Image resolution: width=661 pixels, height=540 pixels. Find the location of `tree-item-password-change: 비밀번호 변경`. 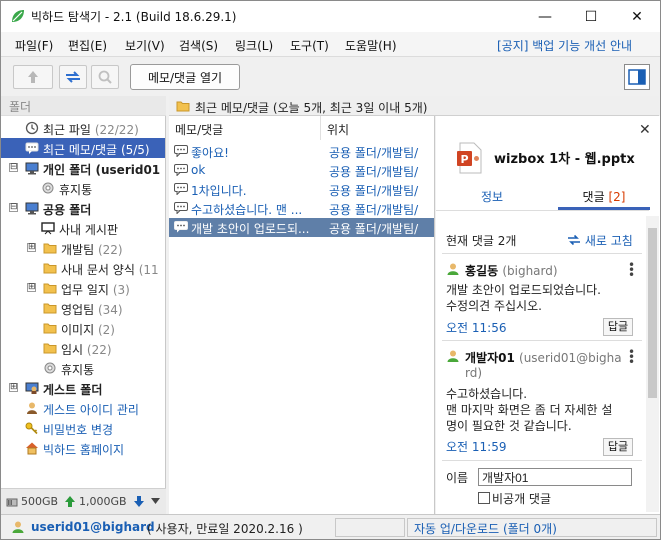

tree-item-password-change: 비밀번호 변경 is located at coordinates (83, 428).